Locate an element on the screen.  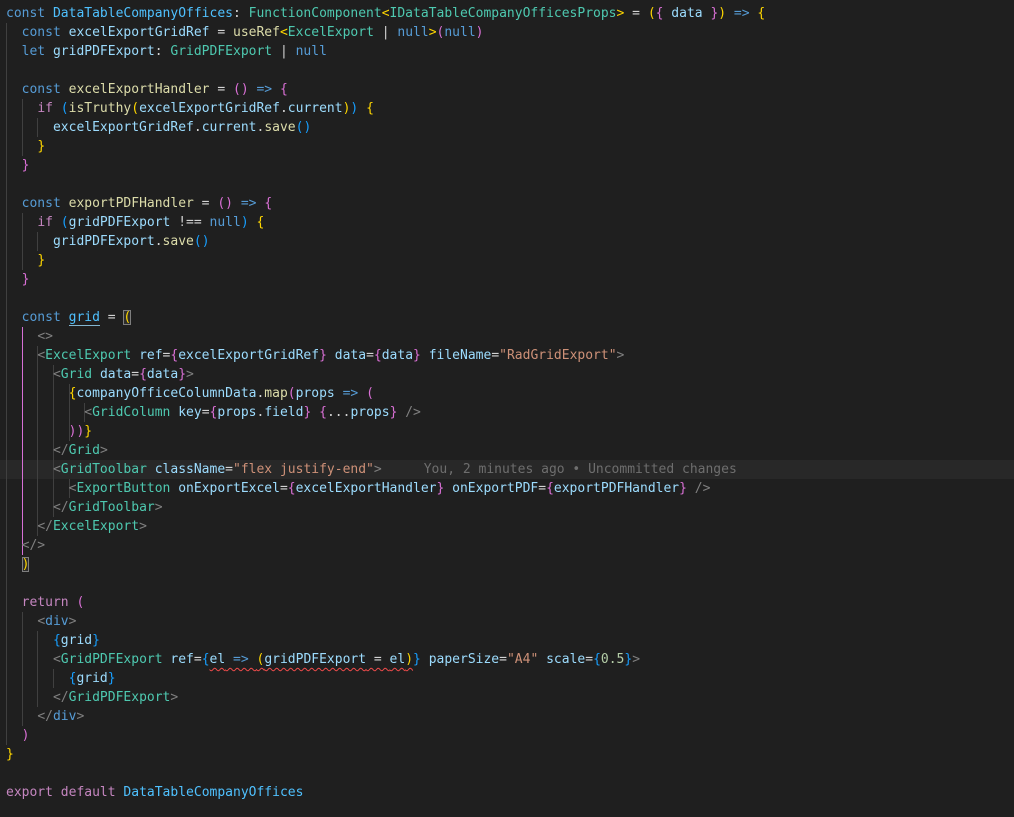
token: | is located at coordinates (284, 51).